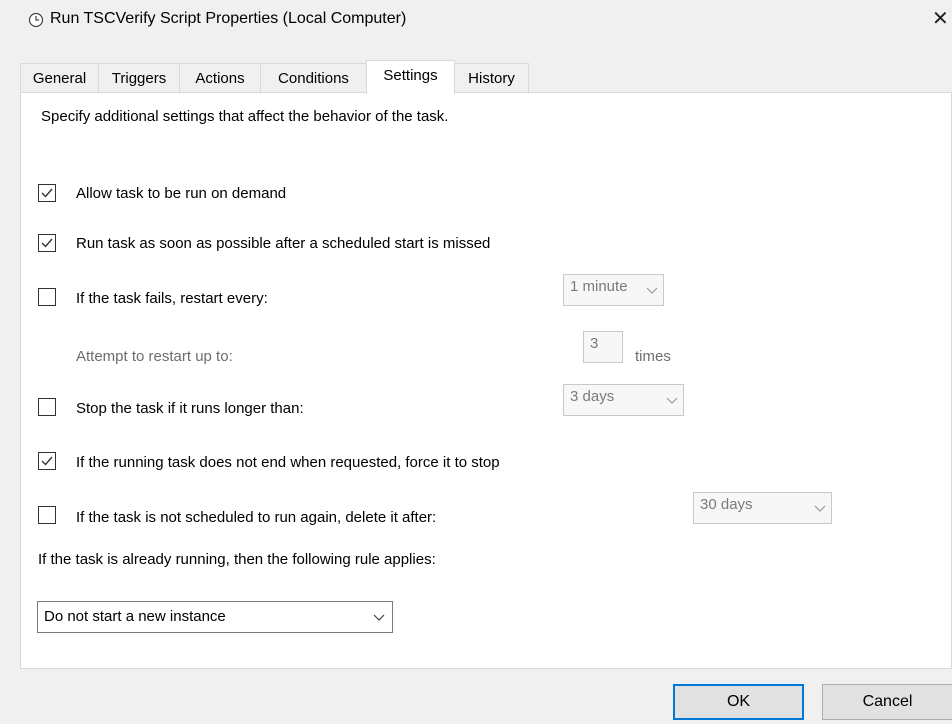 The image size is (952, 724). What do you see at coordinates (599, 286) in the screenshot?
I see `restart-interval-value: 1 minute` at bounding box center [599, 286].